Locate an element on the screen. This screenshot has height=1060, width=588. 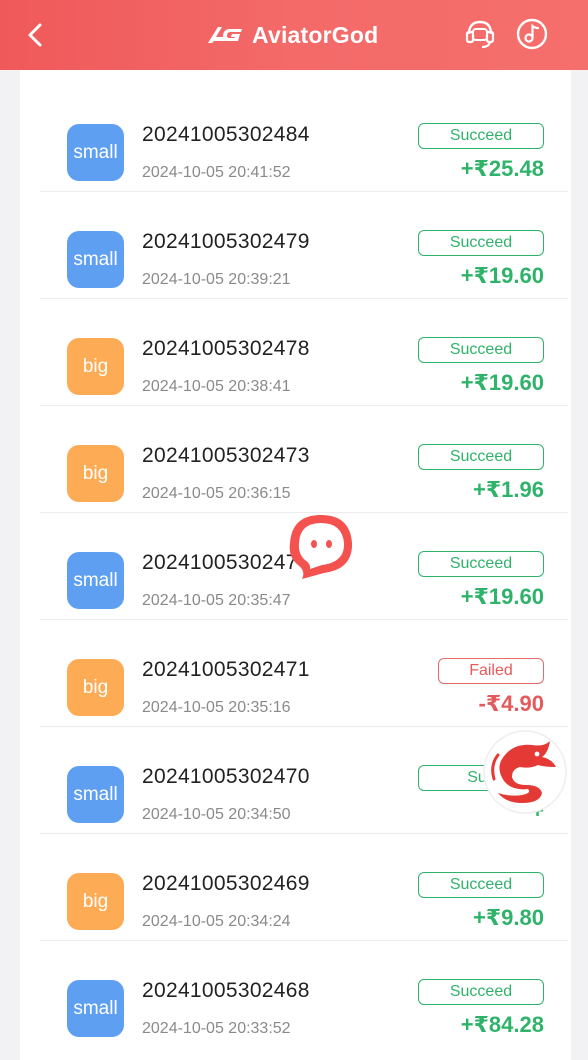
order-number: 20241005302469 is located at coordinates (226, 883).